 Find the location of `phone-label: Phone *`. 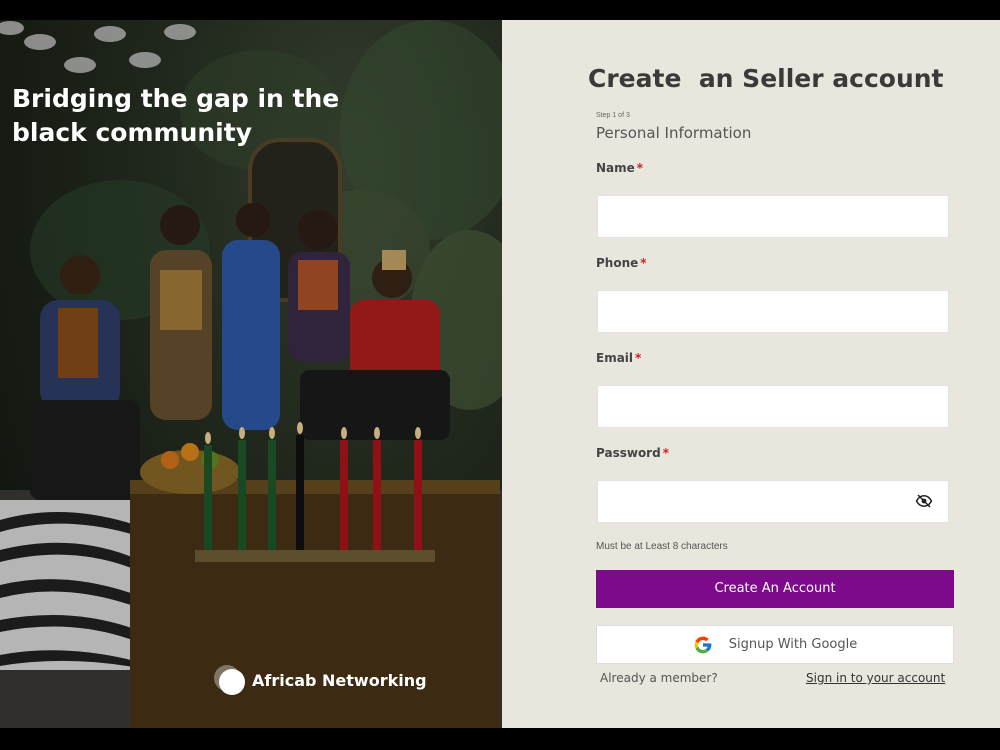

phone-label: Phone * is located at coordinates (621, 263).